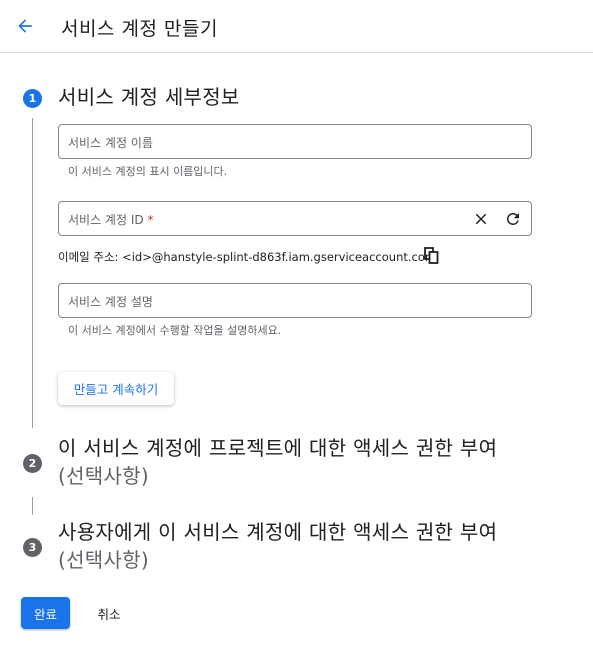 The image size is (593, 667). I want to click on refresh-icon, so click(513, 219).